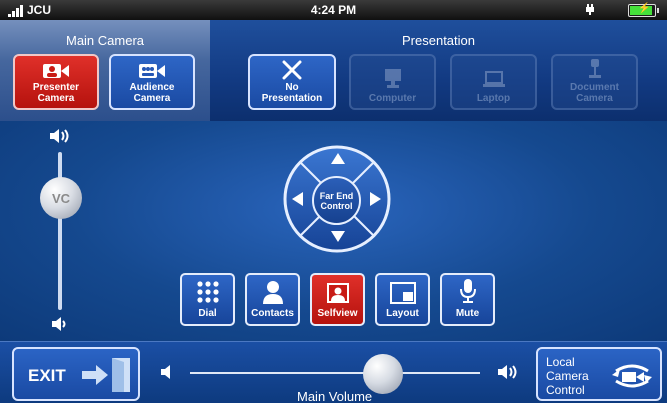  Describe the element at coordinates (493, 79) in the screenshot. I see `laptop-icon` at that location.